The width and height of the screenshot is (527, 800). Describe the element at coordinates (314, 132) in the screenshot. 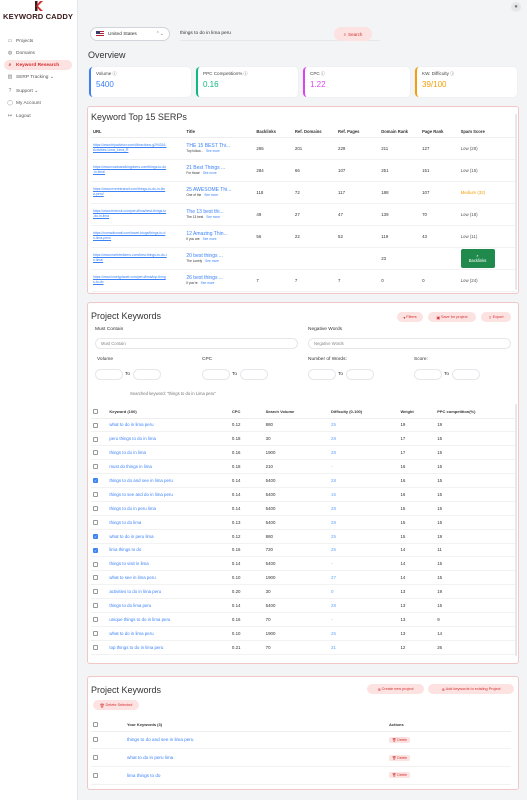

I see `serp-col-header: Ref. Domains` at that location.